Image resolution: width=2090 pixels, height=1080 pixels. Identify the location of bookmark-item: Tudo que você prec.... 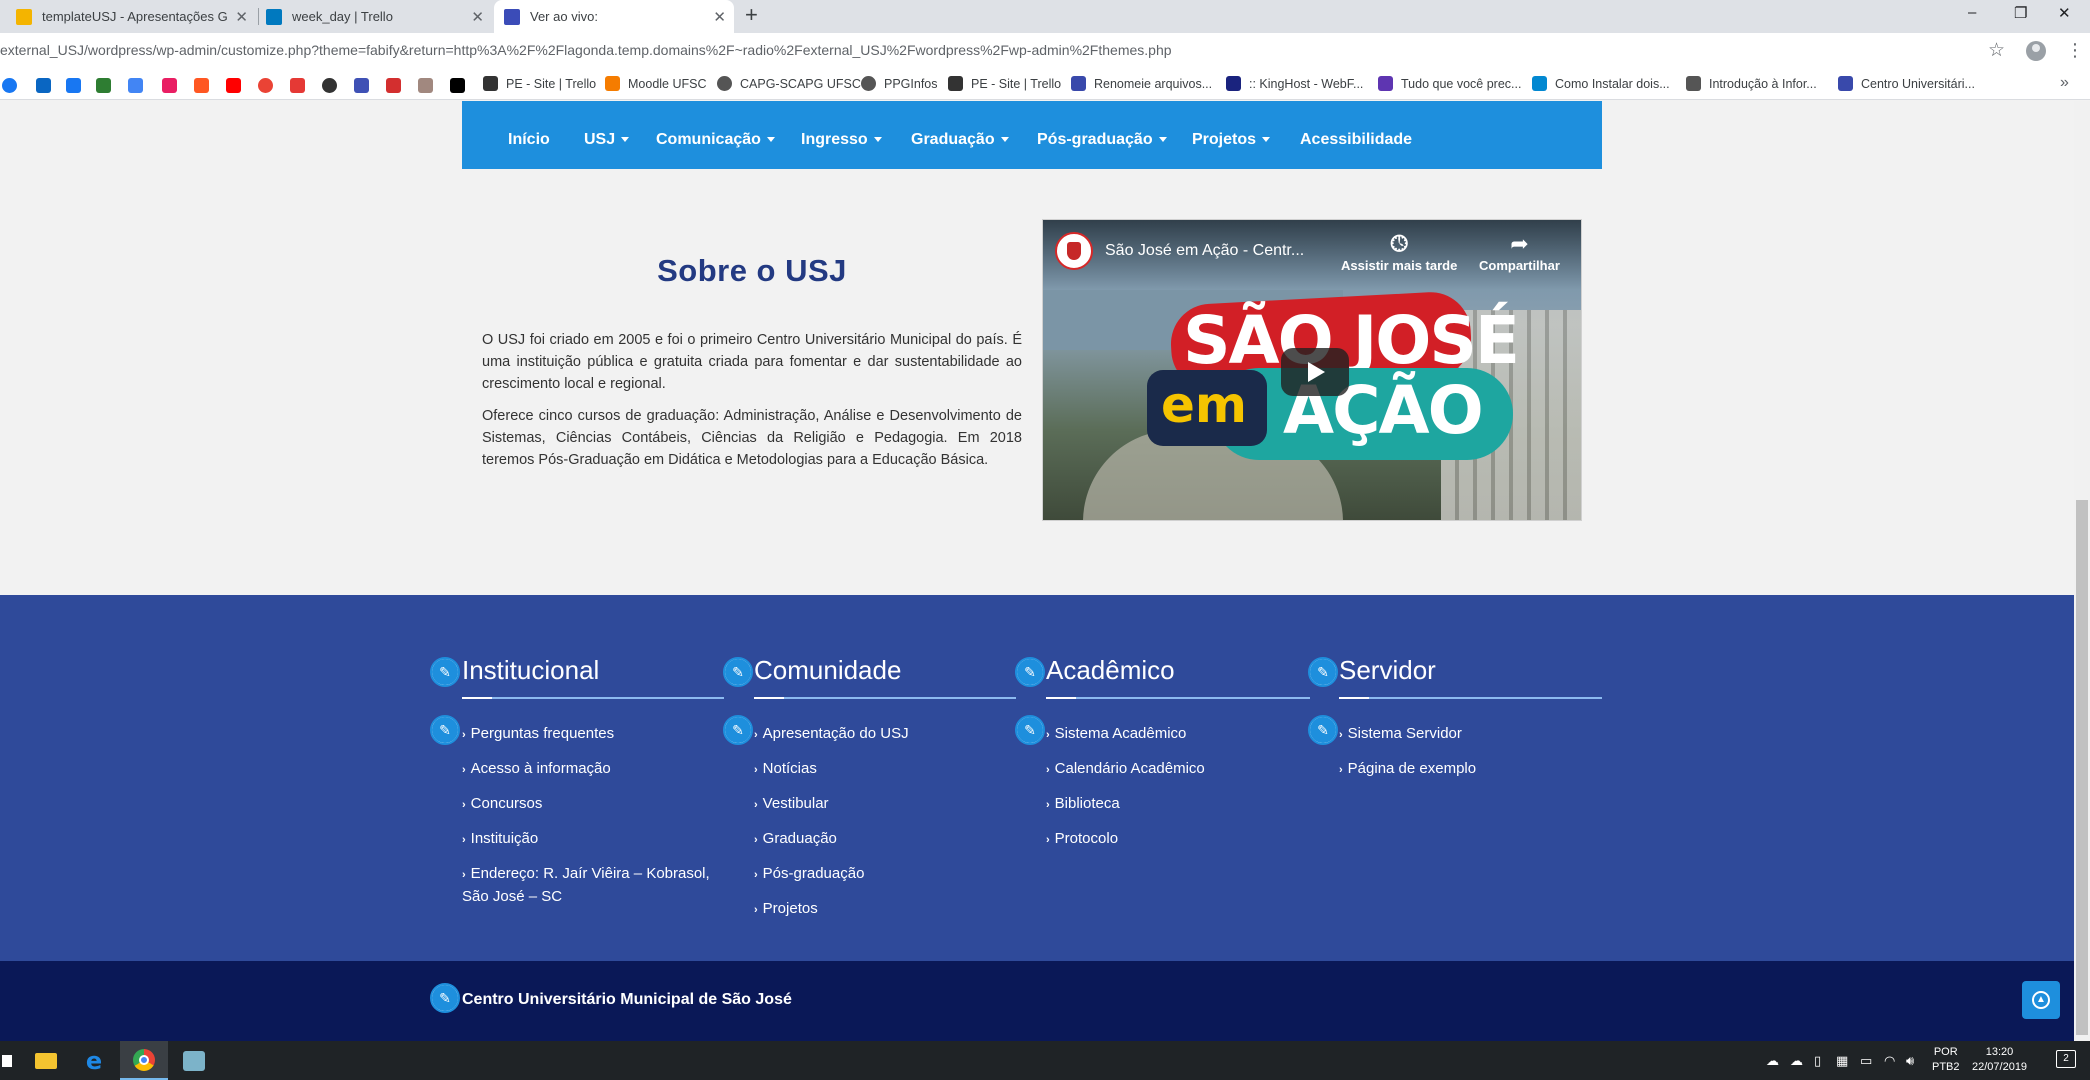
(1449, 83).